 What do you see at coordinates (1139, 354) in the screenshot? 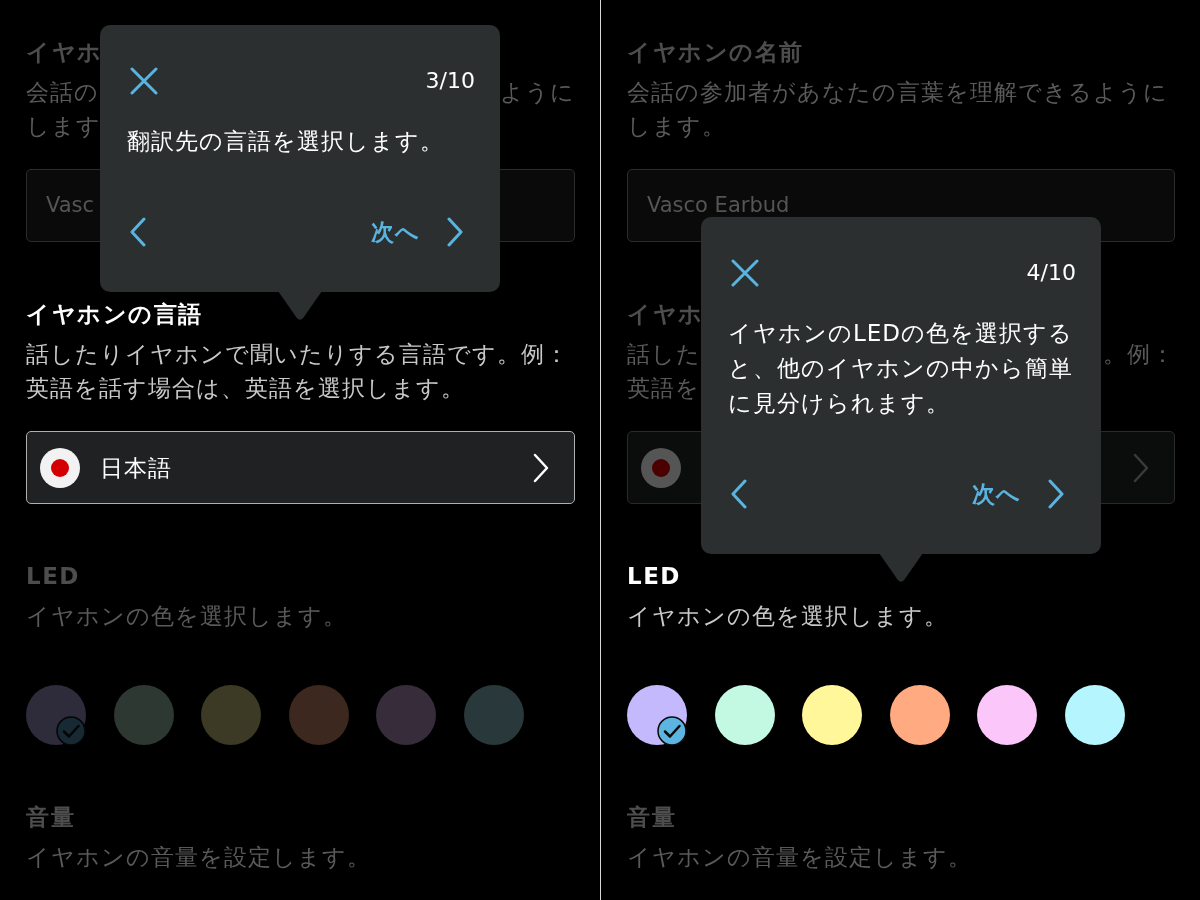
I see `section-description: 。例：` at bounding box center [1139, 354].